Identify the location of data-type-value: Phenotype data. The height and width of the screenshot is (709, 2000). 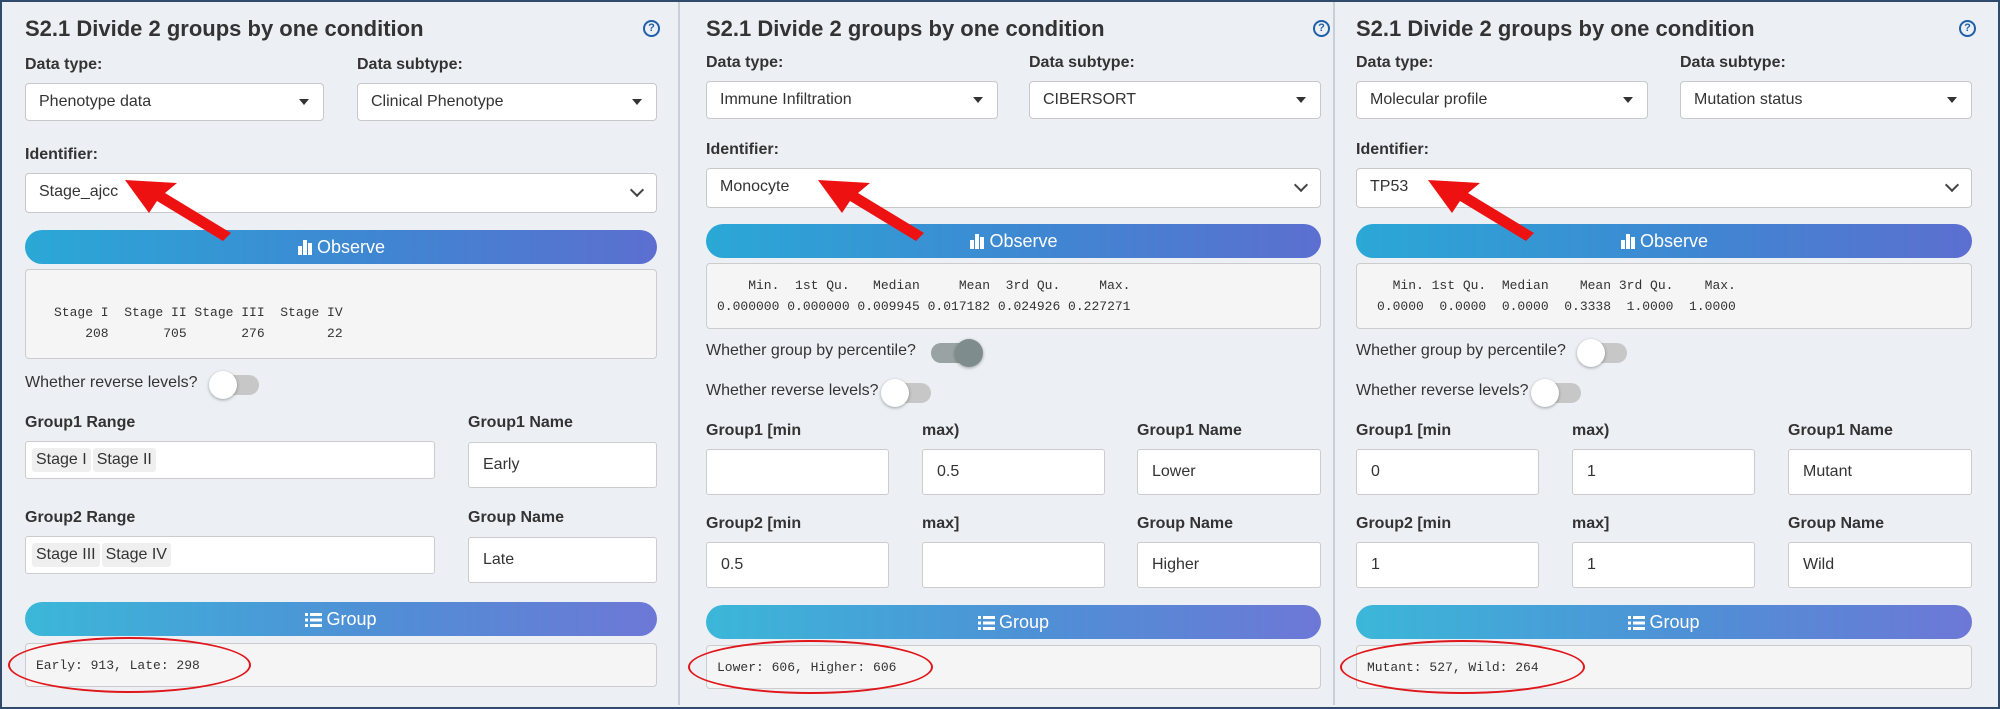
(95, 101).